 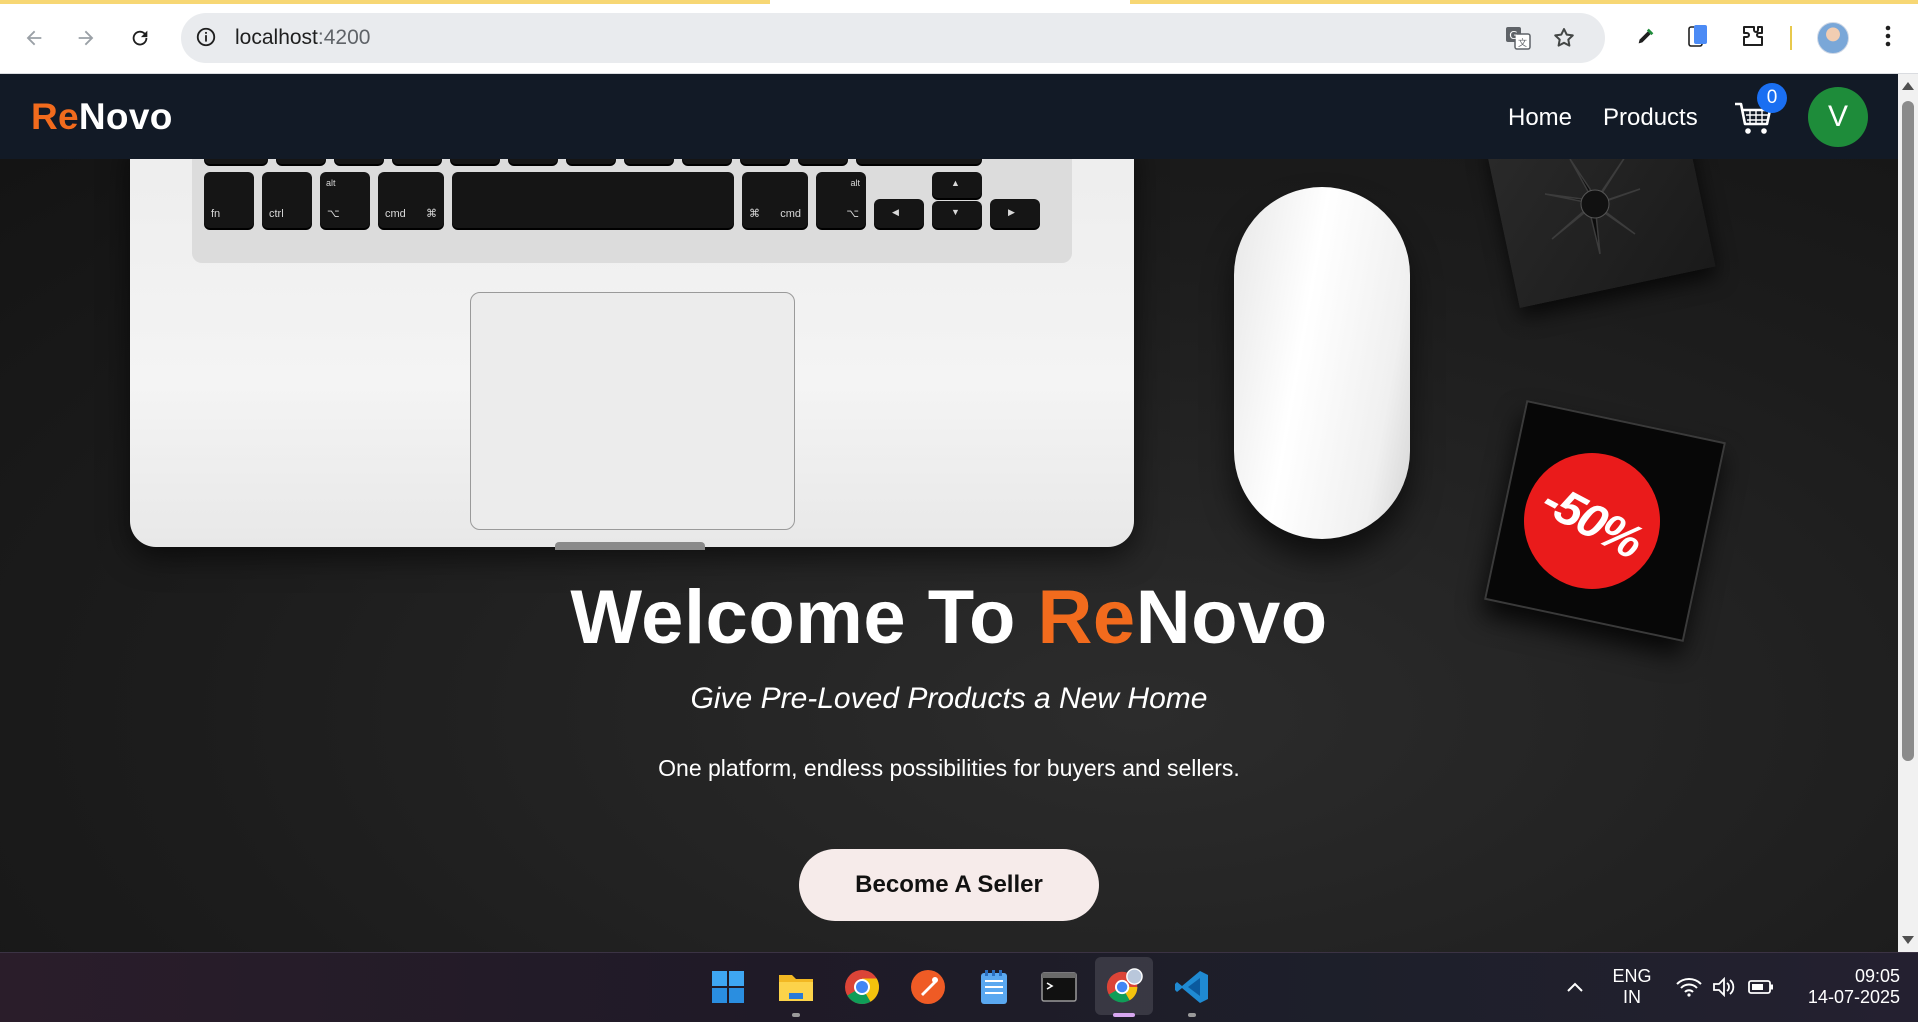 I want to click on volume-icon, so click(x=1724, y=987).